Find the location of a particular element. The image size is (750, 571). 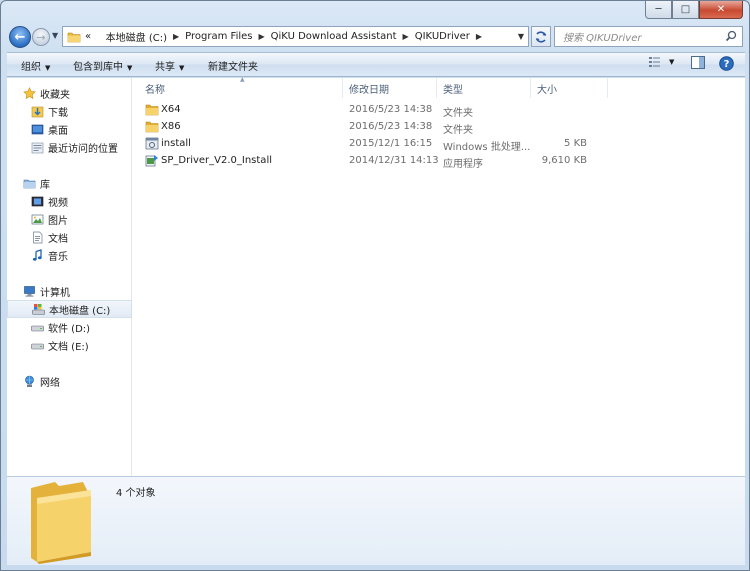

file-name: SP_Driver_V2.0_Install is located at coordinates (216, 160).